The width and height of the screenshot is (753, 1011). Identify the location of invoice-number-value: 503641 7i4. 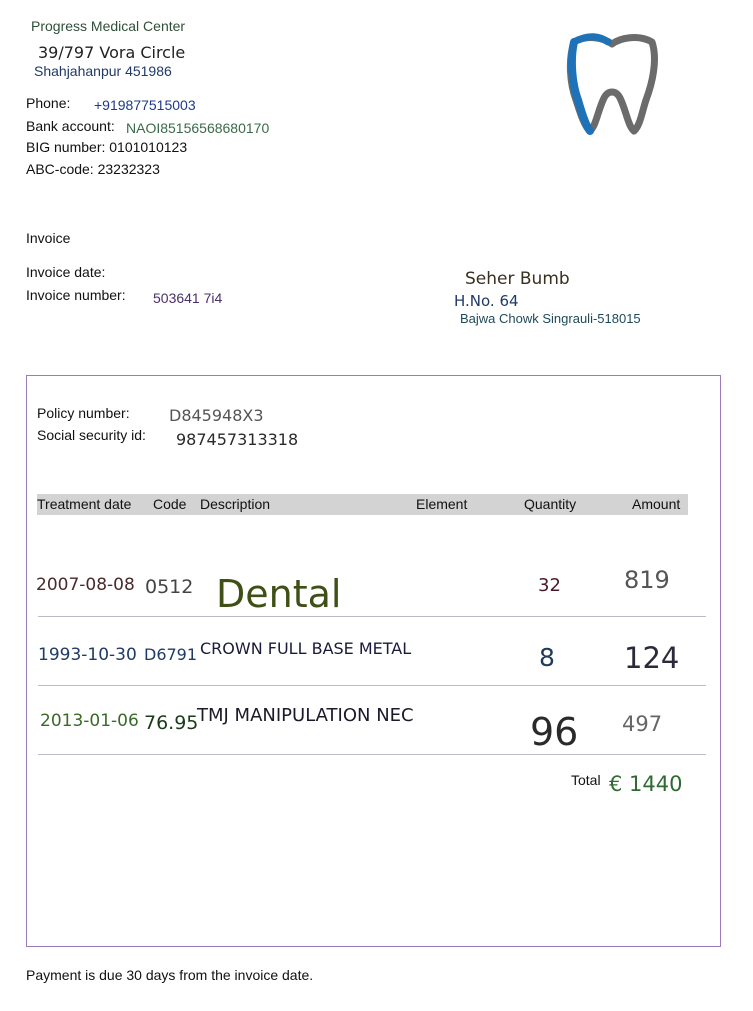
(188, 298).